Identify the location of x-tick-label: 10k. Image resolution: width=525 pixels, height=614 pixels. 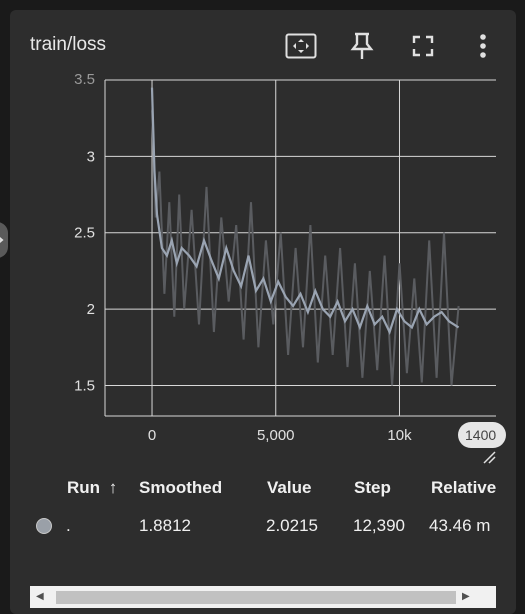
(399, 435).